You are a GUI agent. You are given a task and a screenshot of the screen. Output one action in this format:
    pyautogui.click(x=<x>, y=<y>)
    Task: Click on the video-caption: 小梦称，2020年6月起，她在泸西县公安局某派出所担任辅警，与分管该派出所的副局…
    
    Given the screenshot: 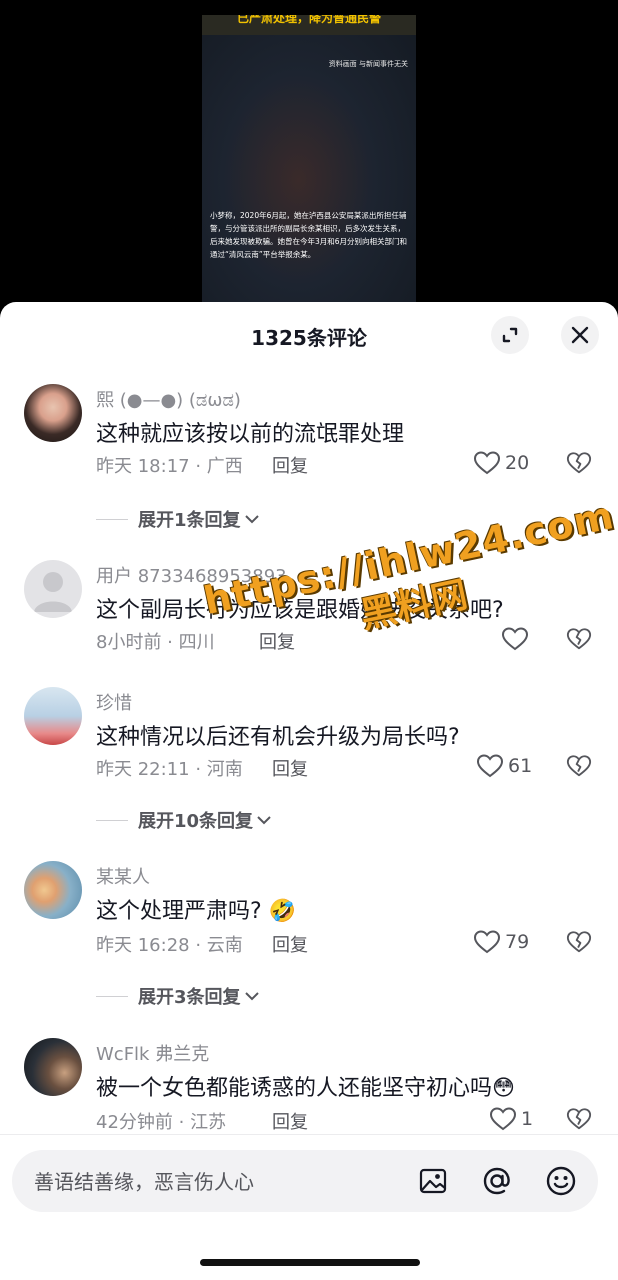 What is the action you would take?
    pyautogui.click(x=309, y=235)
    